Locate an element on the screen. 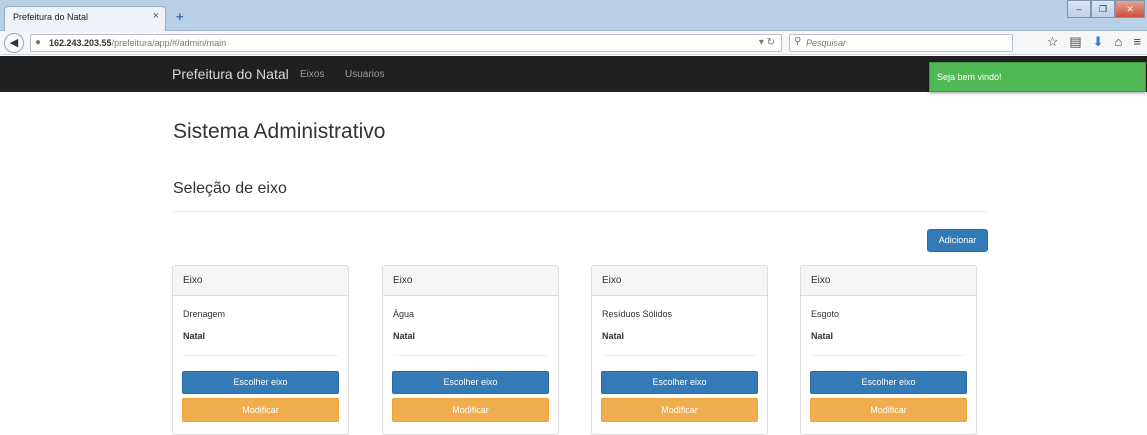 The height and width of the screenshot is (435, 1147). bookmarks-list-icon: ▤ is located at coordinates (1075, 42).